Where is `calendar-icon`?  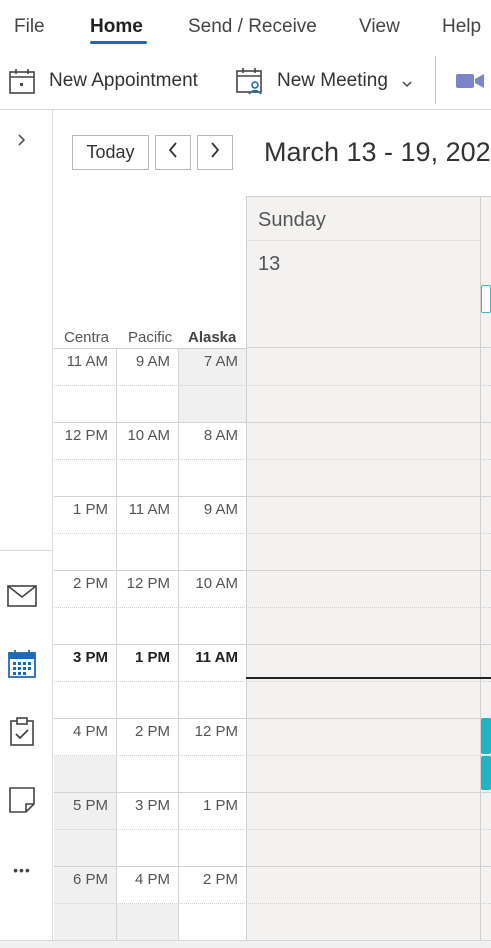 calendar-icon is located at coordinates (22, 666).